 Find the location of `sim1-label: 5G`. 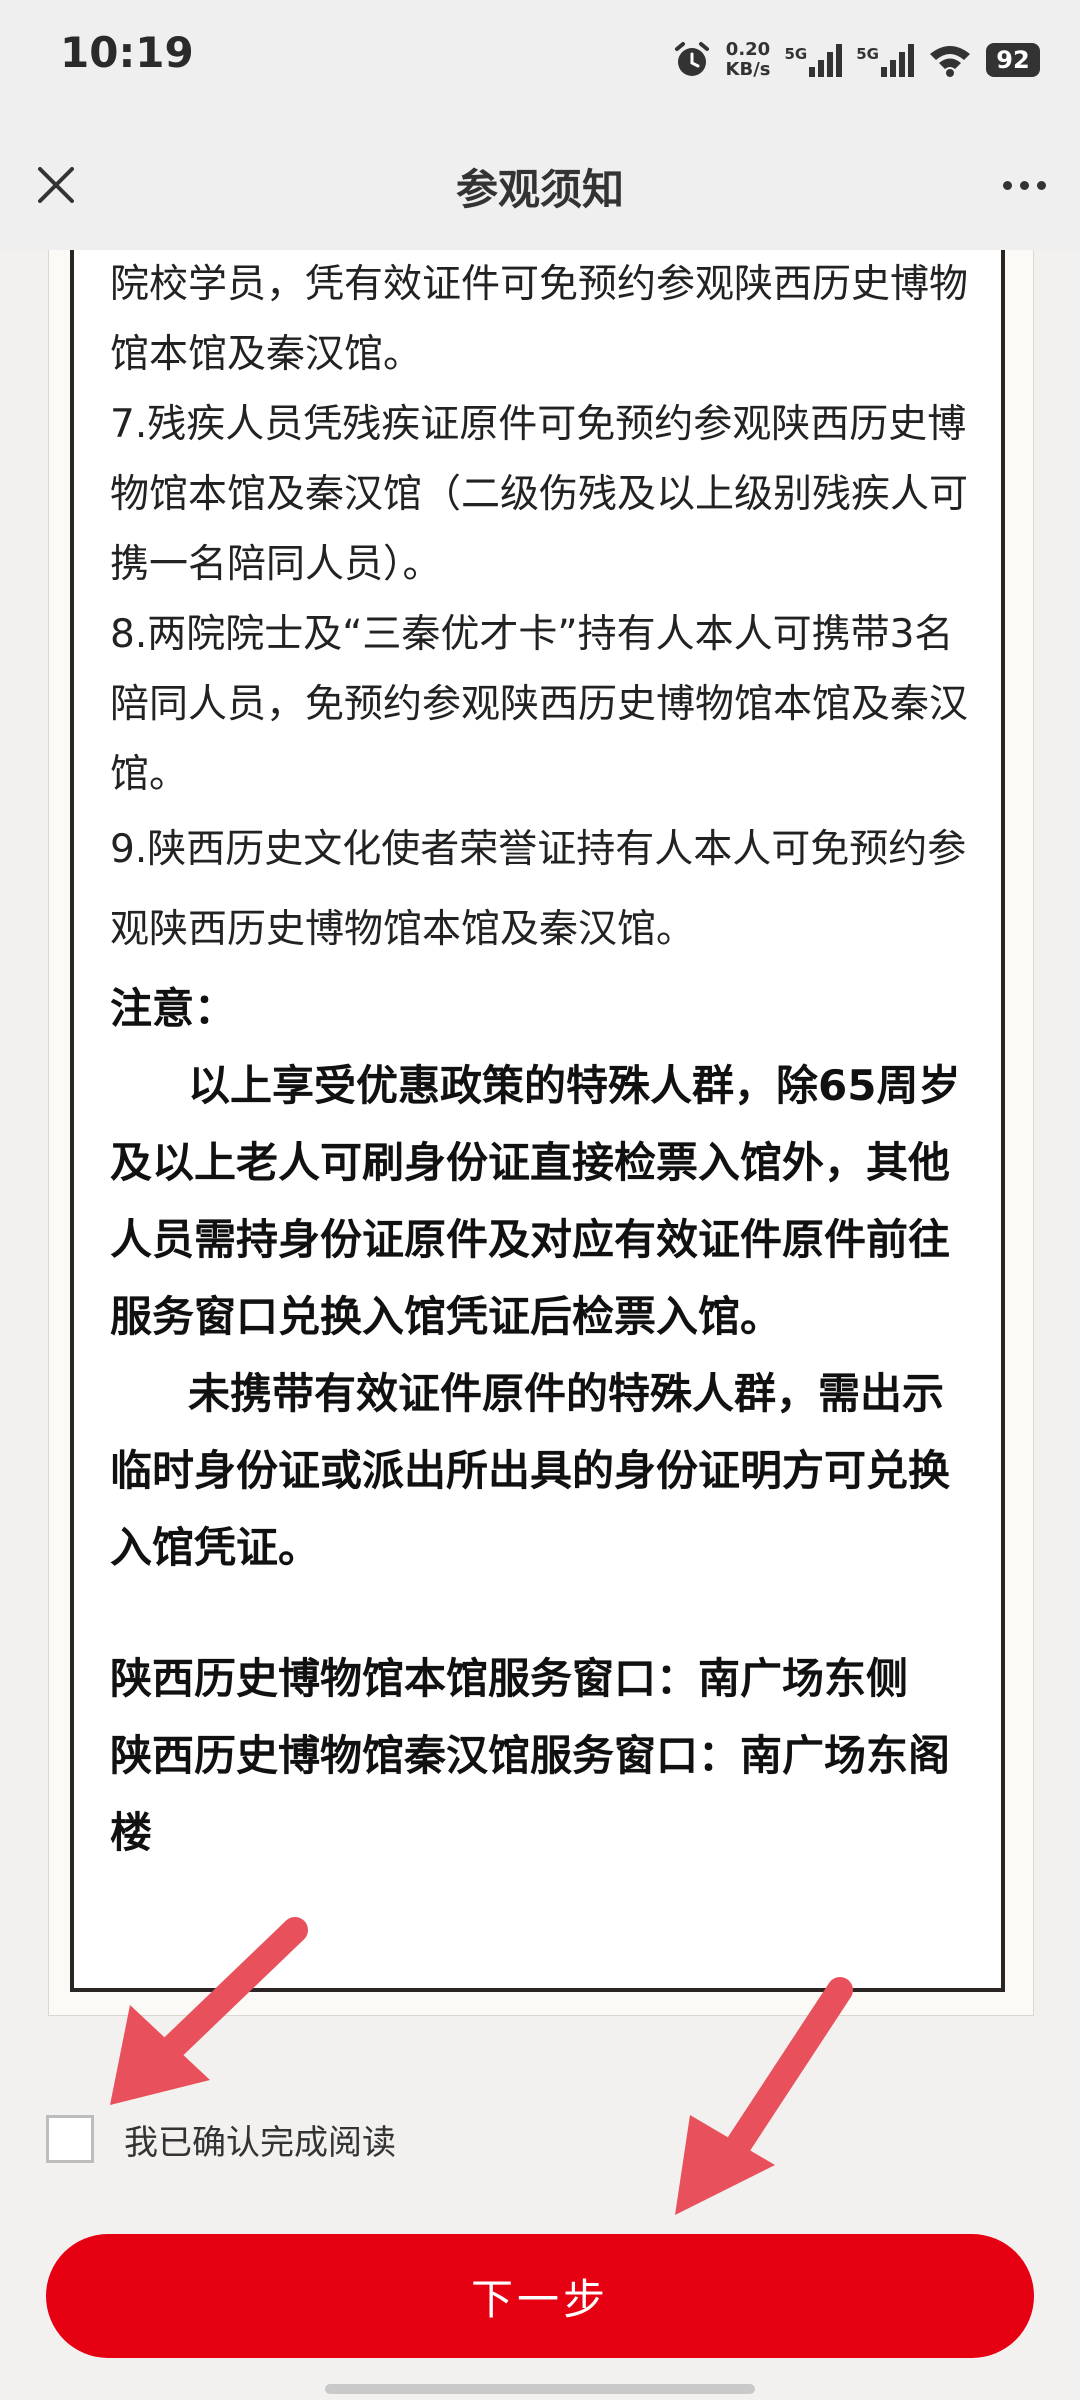

sim1-label: 5G is located at coordinates (796, 54).